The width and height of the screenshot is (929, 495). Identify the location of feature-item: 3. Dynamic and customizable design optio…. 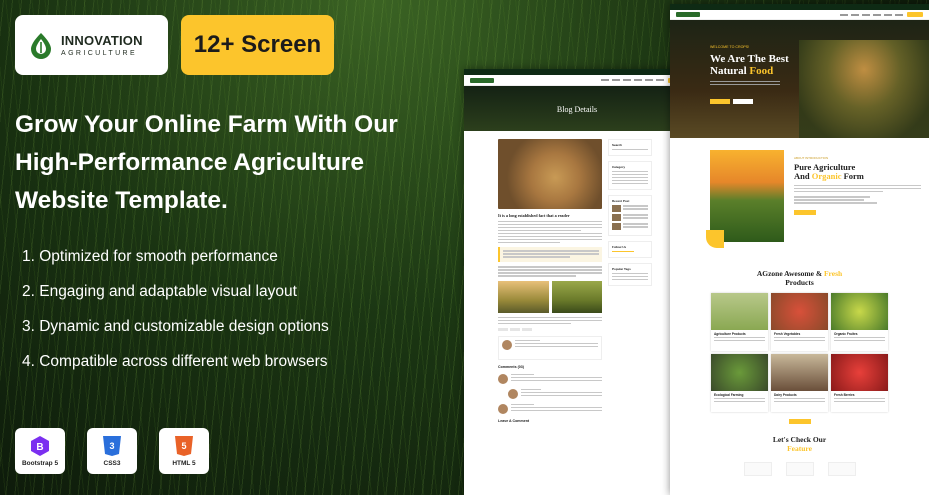
(175, 326).